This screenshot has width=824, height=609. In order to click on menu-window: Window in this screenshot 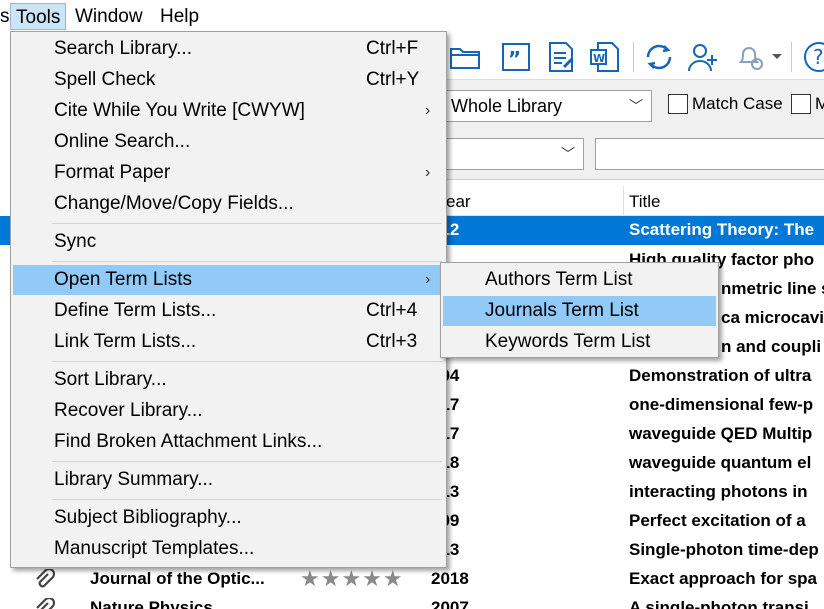, I will do `click(109, 16)`.